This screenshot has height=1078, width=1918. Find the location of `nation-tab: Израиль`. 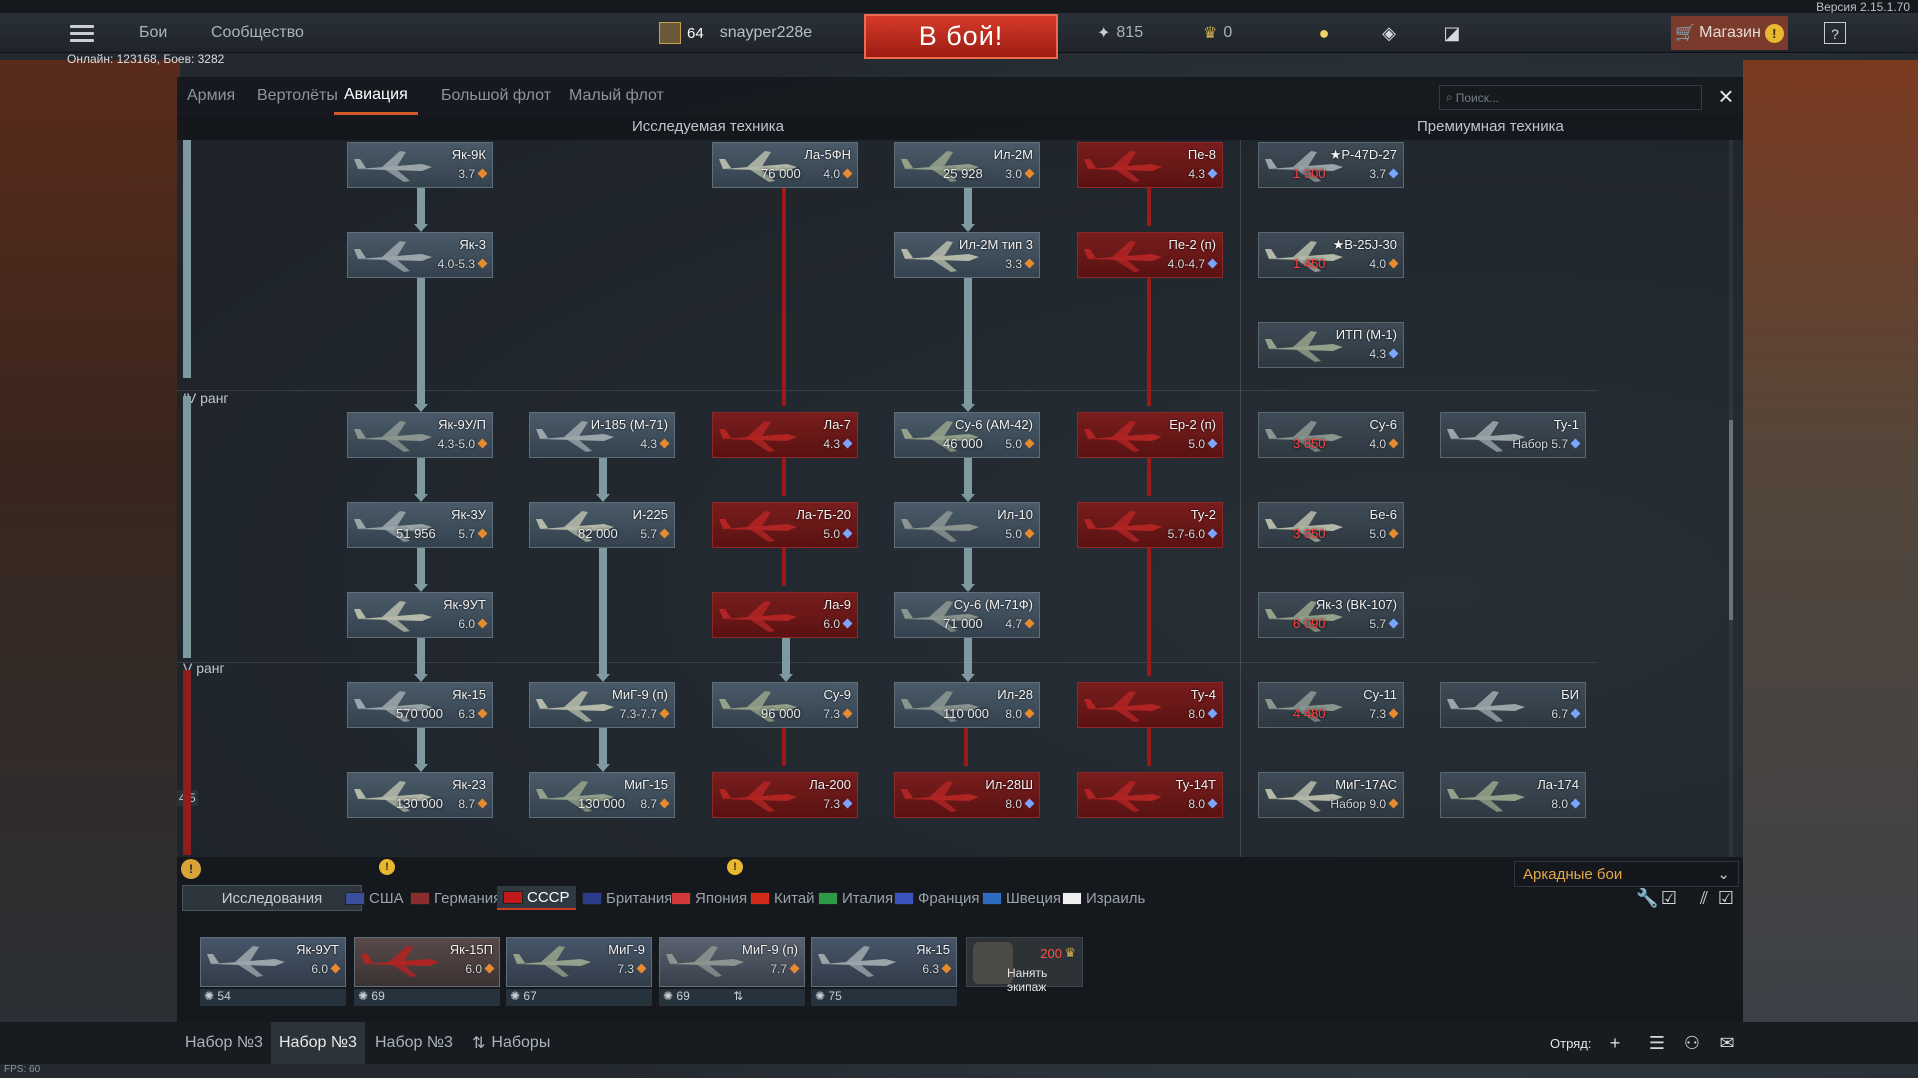

nation-tab: Израиль is located at coordinates (1103, 898).